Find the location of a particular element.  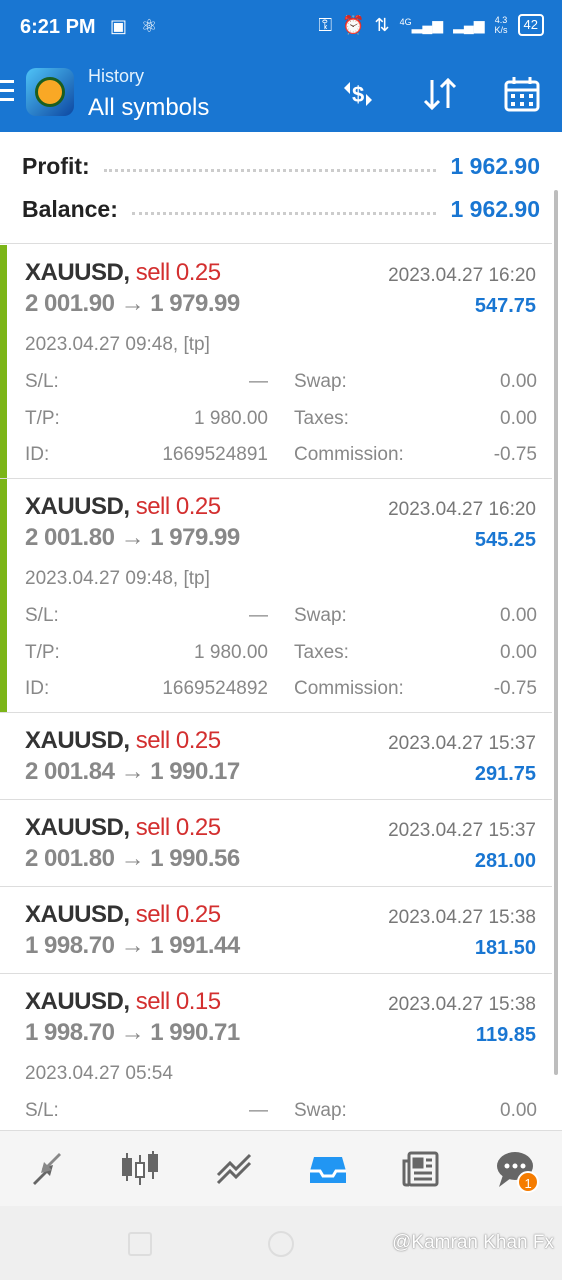

currency-exchange-icon: $ is located at coordinates (358, 94).